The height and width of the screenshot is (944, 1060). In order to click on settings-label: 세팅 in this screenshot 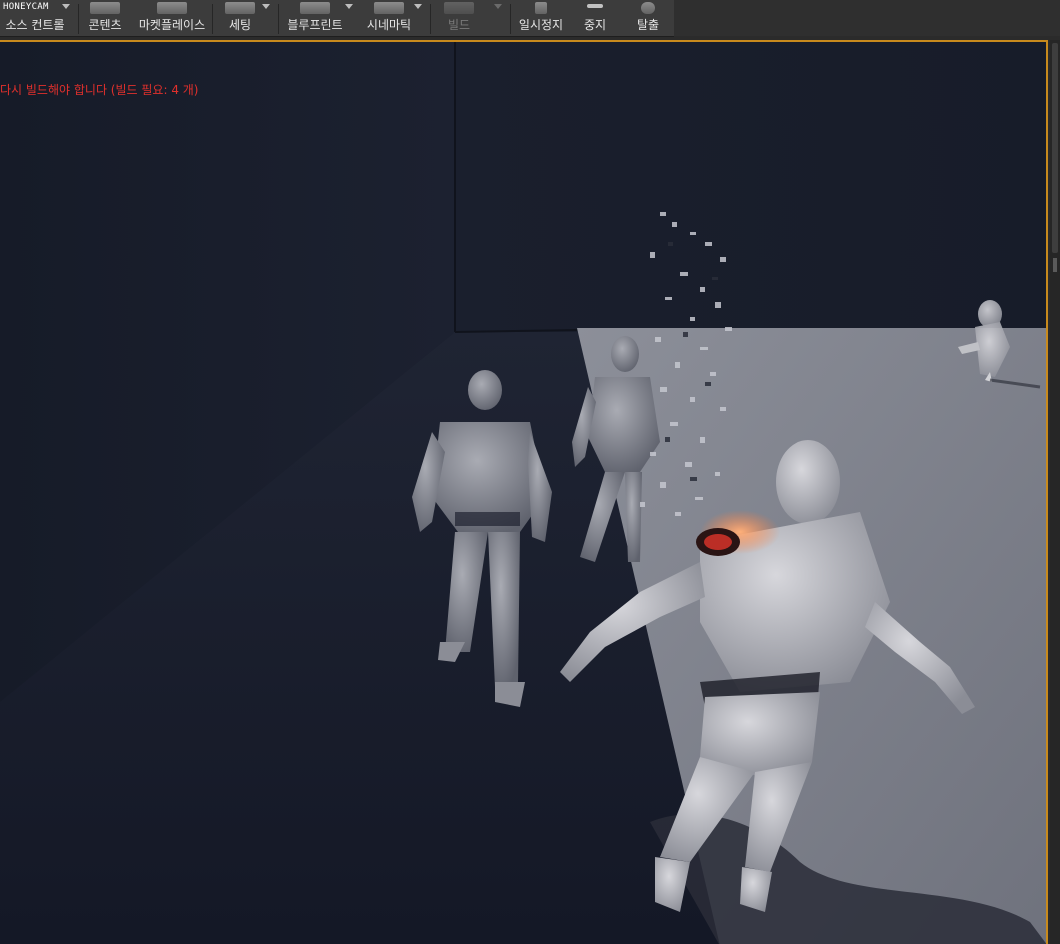, I will do `click(240, 25)`.